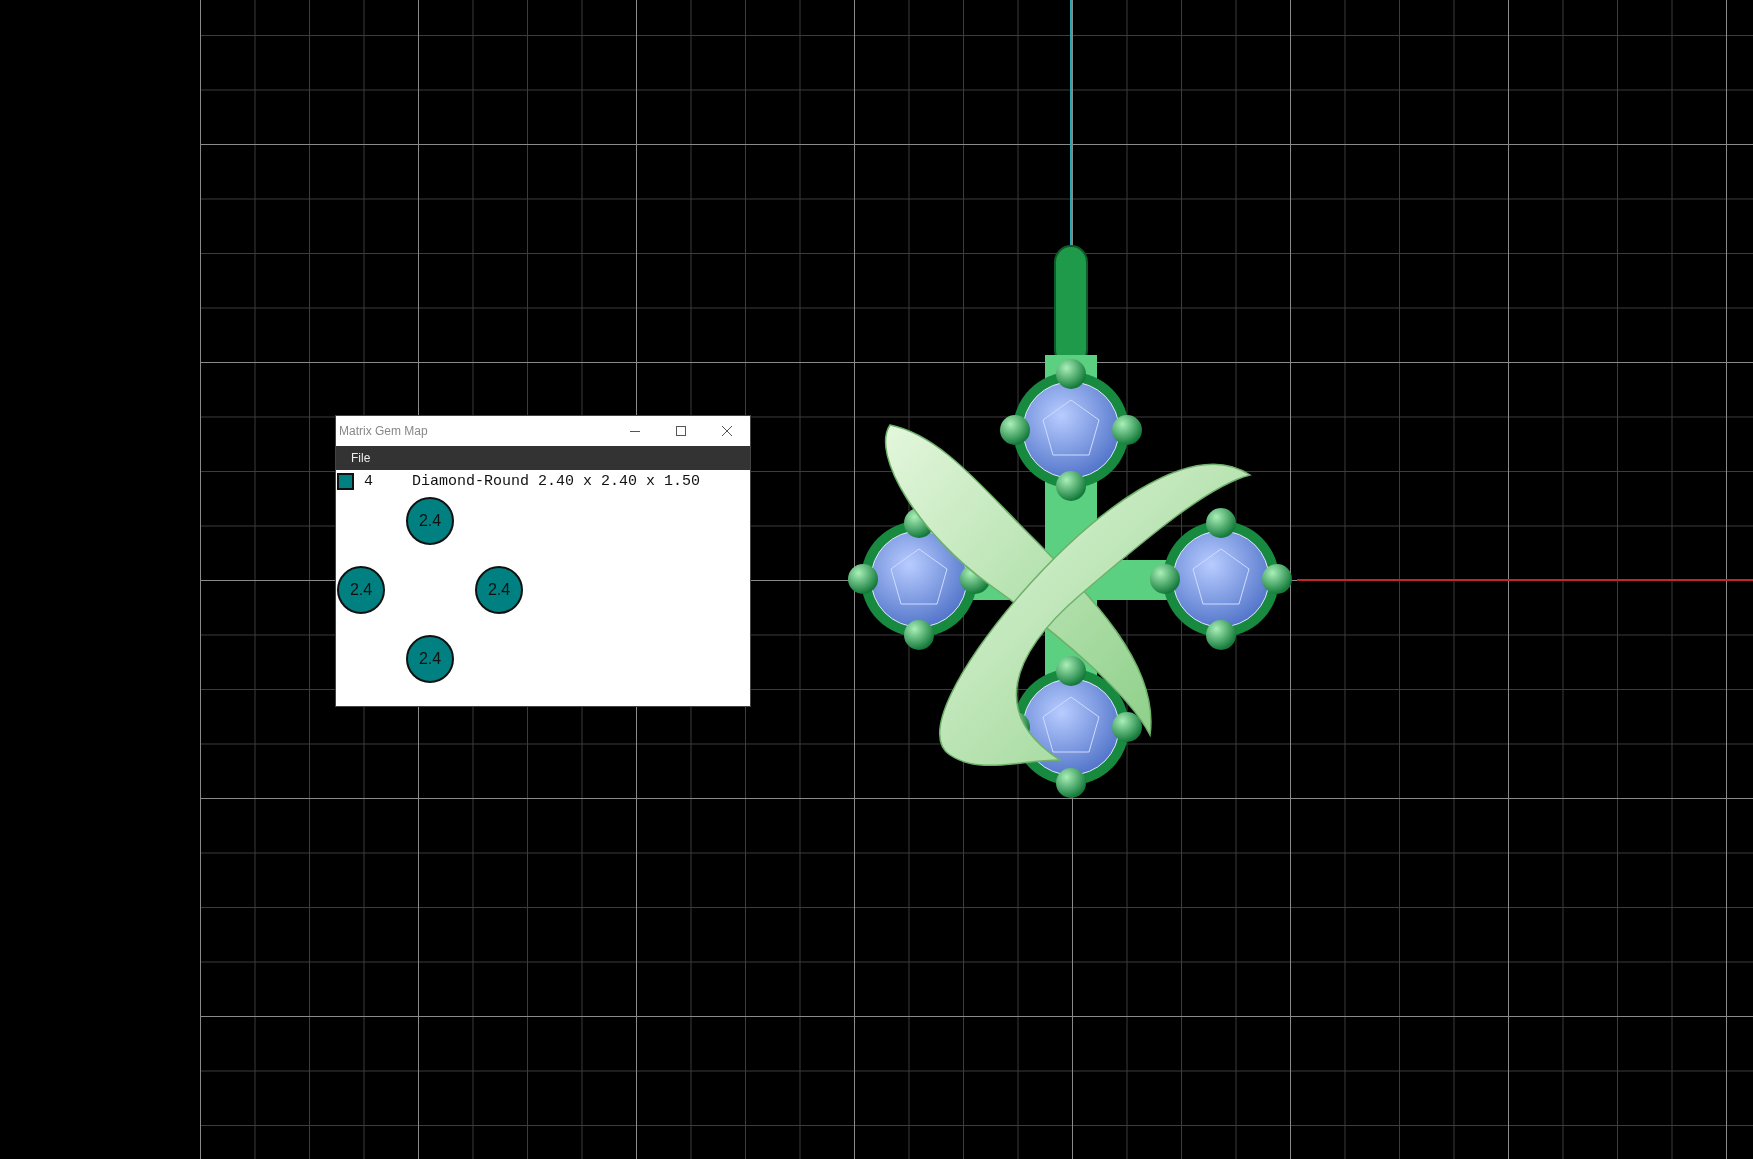 The height and width of the screenshot is (1159, 1753). What do you see at coordinates (681, 431) in the screenshot?
I see `maximize-icon` at bounding box center [681, 431].